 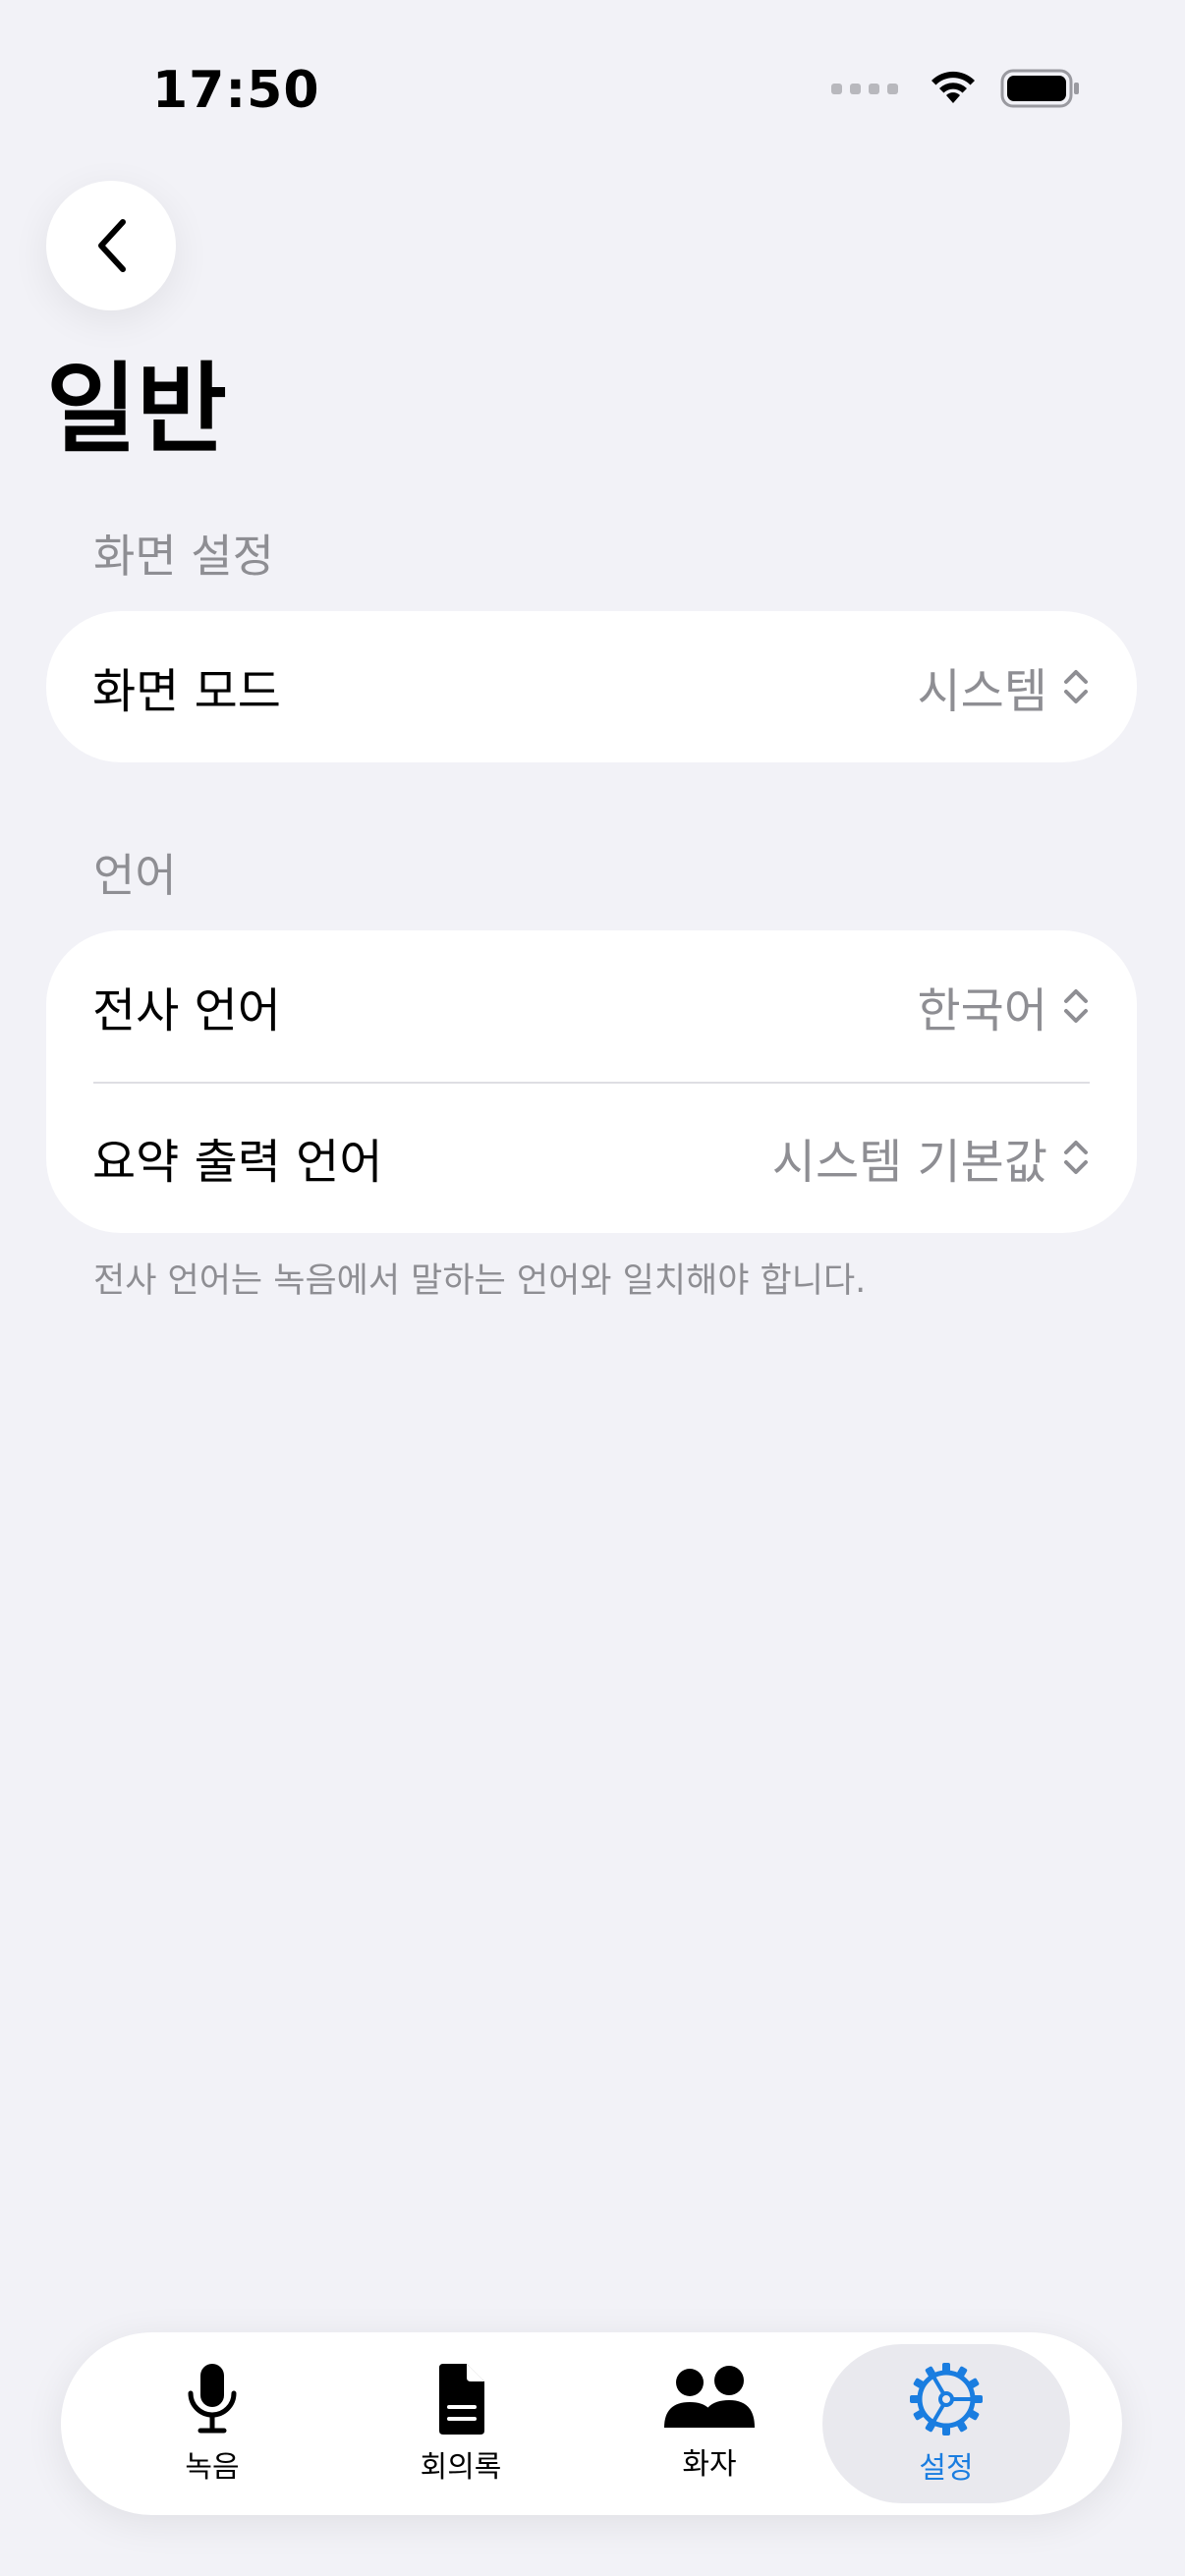 What do you see at coordinates (592, 93) in the screenshot?
I see `status-bar: 17:50` at bounding box center [592, 93].